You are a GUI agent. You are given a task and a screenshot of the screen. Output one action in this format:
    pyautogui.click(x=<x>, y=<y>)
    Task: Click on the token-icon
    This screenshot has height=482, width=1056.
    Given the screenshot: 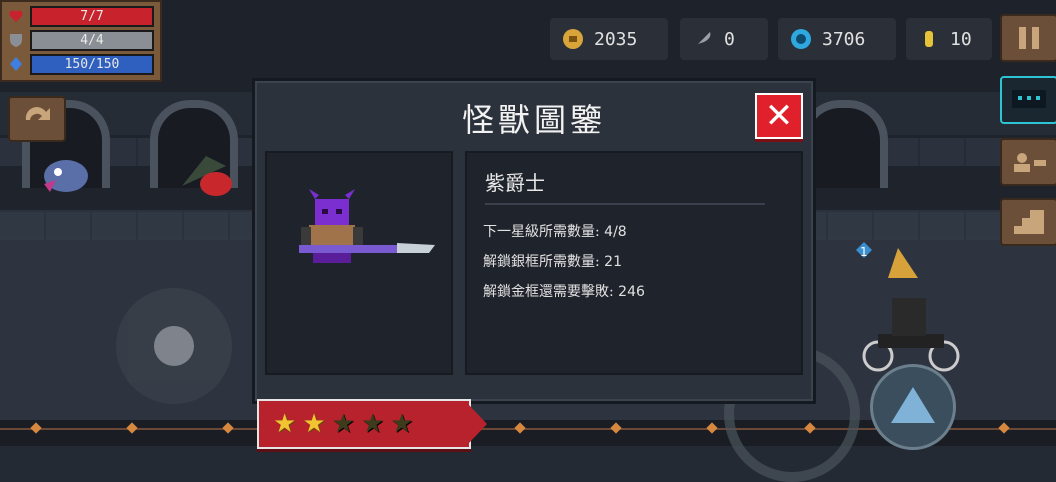 What is the action you would take?
    pyautogui.click(x=929, y=39)
    